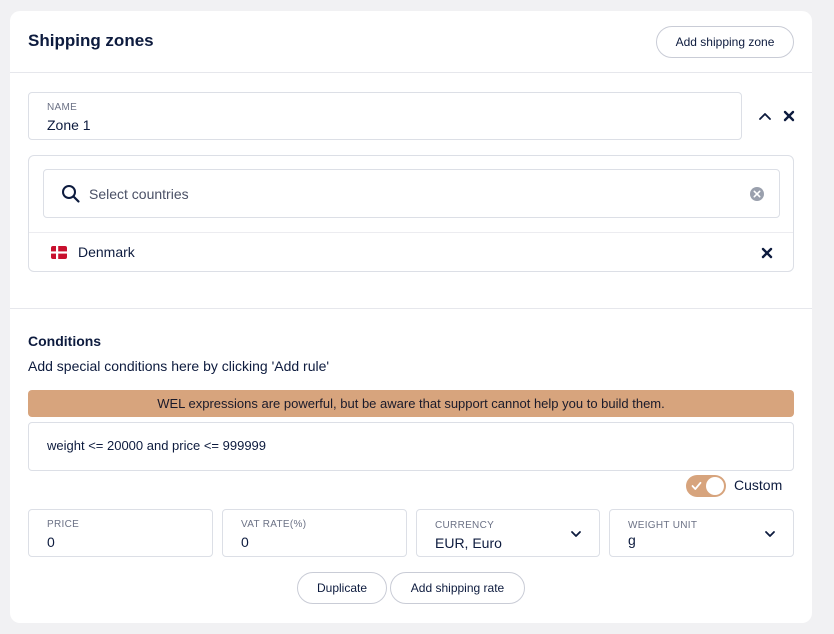 The image size is (834, 634). Describe the element at coordinates (758, 485) in the screenshot. I see `custom-label: Custom` at that location.